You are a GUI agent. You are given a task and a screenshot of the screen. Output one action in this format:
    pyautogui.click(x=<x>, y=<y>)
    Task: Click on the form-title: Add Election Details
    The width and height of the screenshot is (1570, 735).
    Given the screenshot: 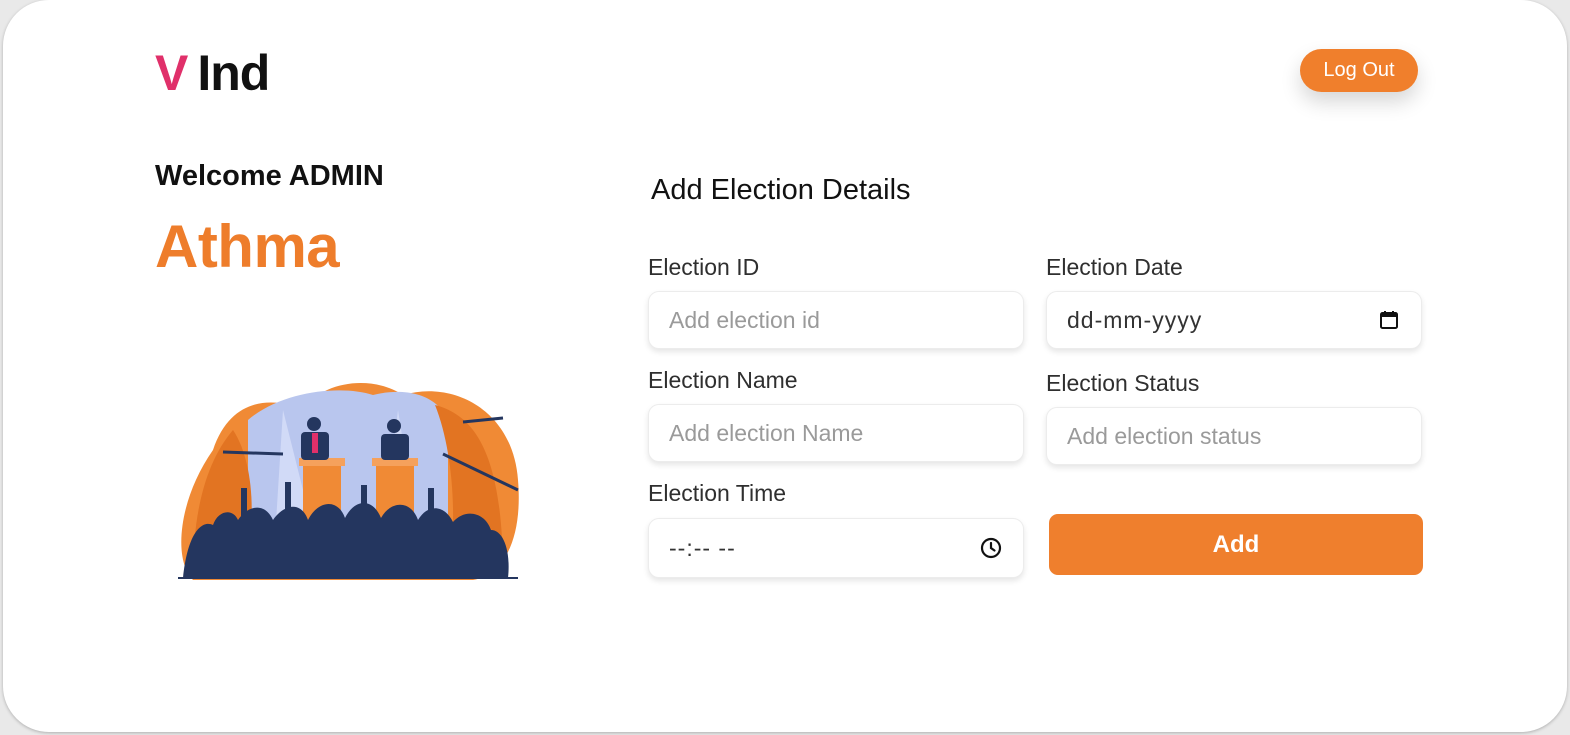 What is the action you would take?
    pyautogui.click(x=781, y=190)
    